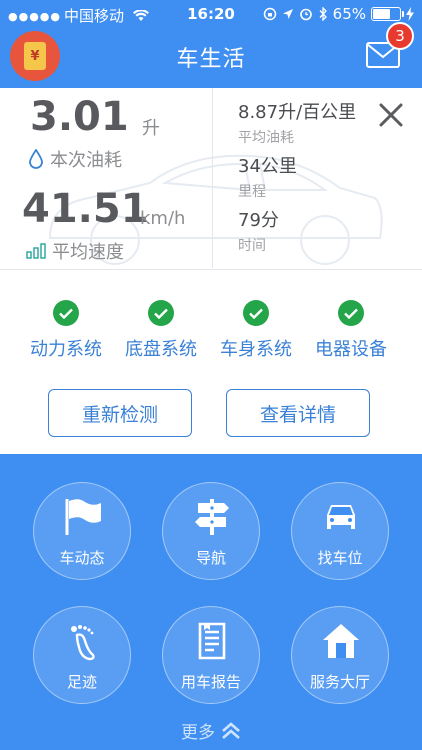 This screenshot has height=750, width=422. What do you see at coordinates (36, 251) in the screenshot?
I see `speed-bars-icon` at bounding box center [36, 251].